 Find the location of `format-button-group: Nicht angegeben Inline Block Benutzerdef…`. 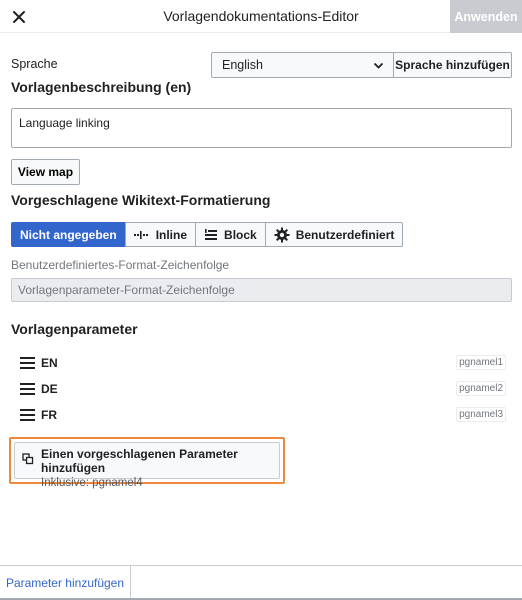

format-button-group: Nicht angegeben Inline Block Benutzerdef… is located at coordinates (207, 234).